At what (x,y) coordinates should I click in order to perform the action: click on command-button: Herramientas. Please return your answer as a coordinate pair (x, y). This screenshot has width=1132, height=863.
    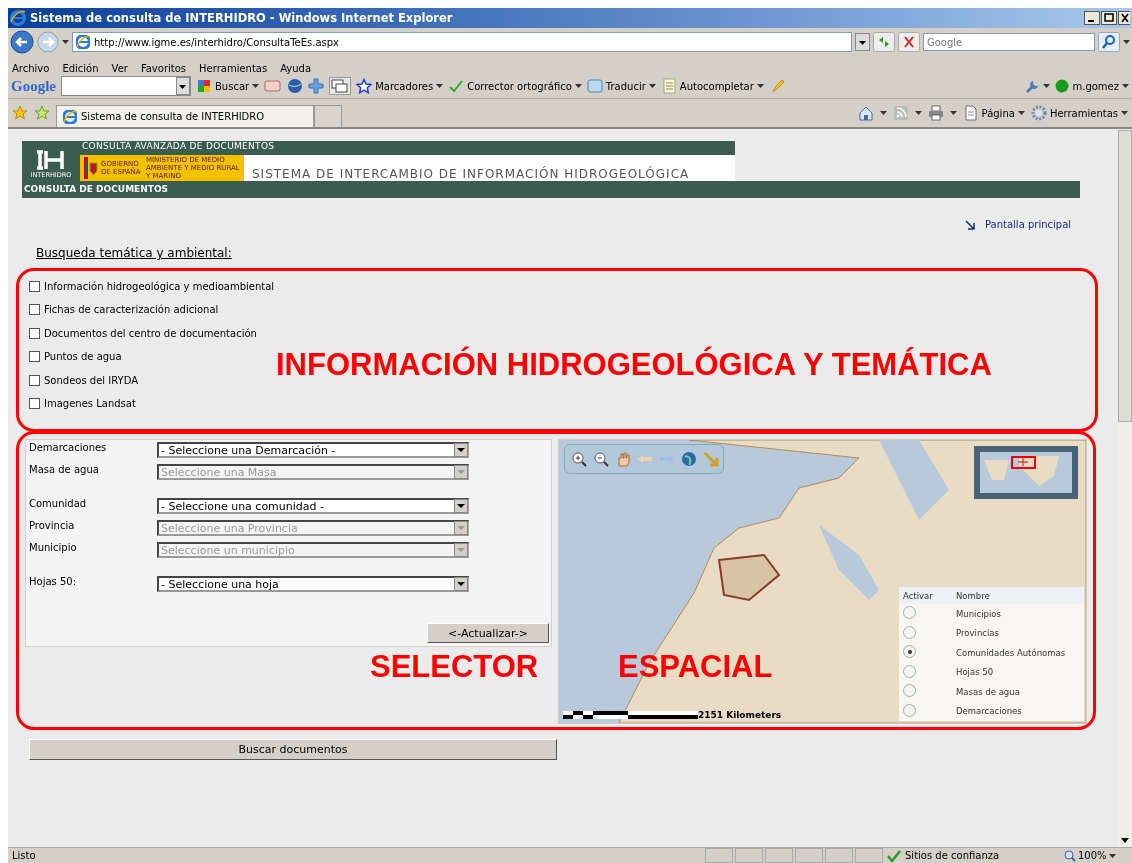
    Looking at the image, I should click on (1079, 113).